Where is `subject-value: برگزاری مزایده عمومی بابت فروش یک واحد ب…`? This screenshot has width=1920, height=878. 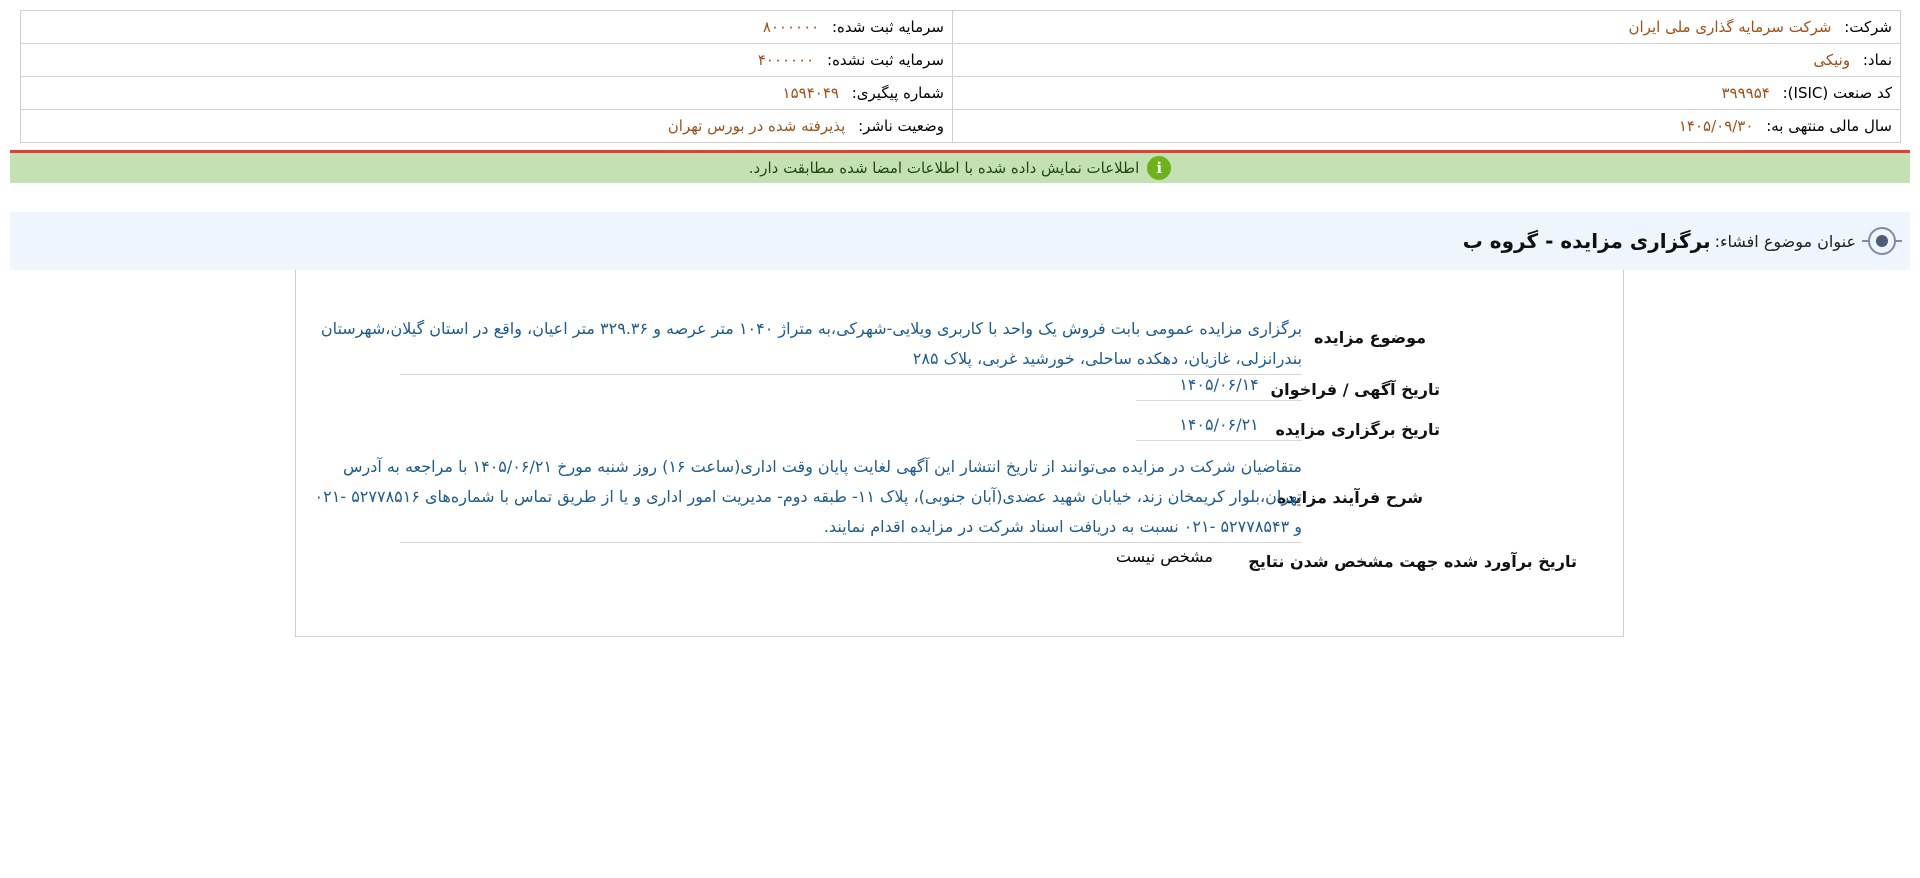
subject-value: برگزاری مزایده عمومی بابت فروش یک واحد ب… is located at coordinates (811, 344).